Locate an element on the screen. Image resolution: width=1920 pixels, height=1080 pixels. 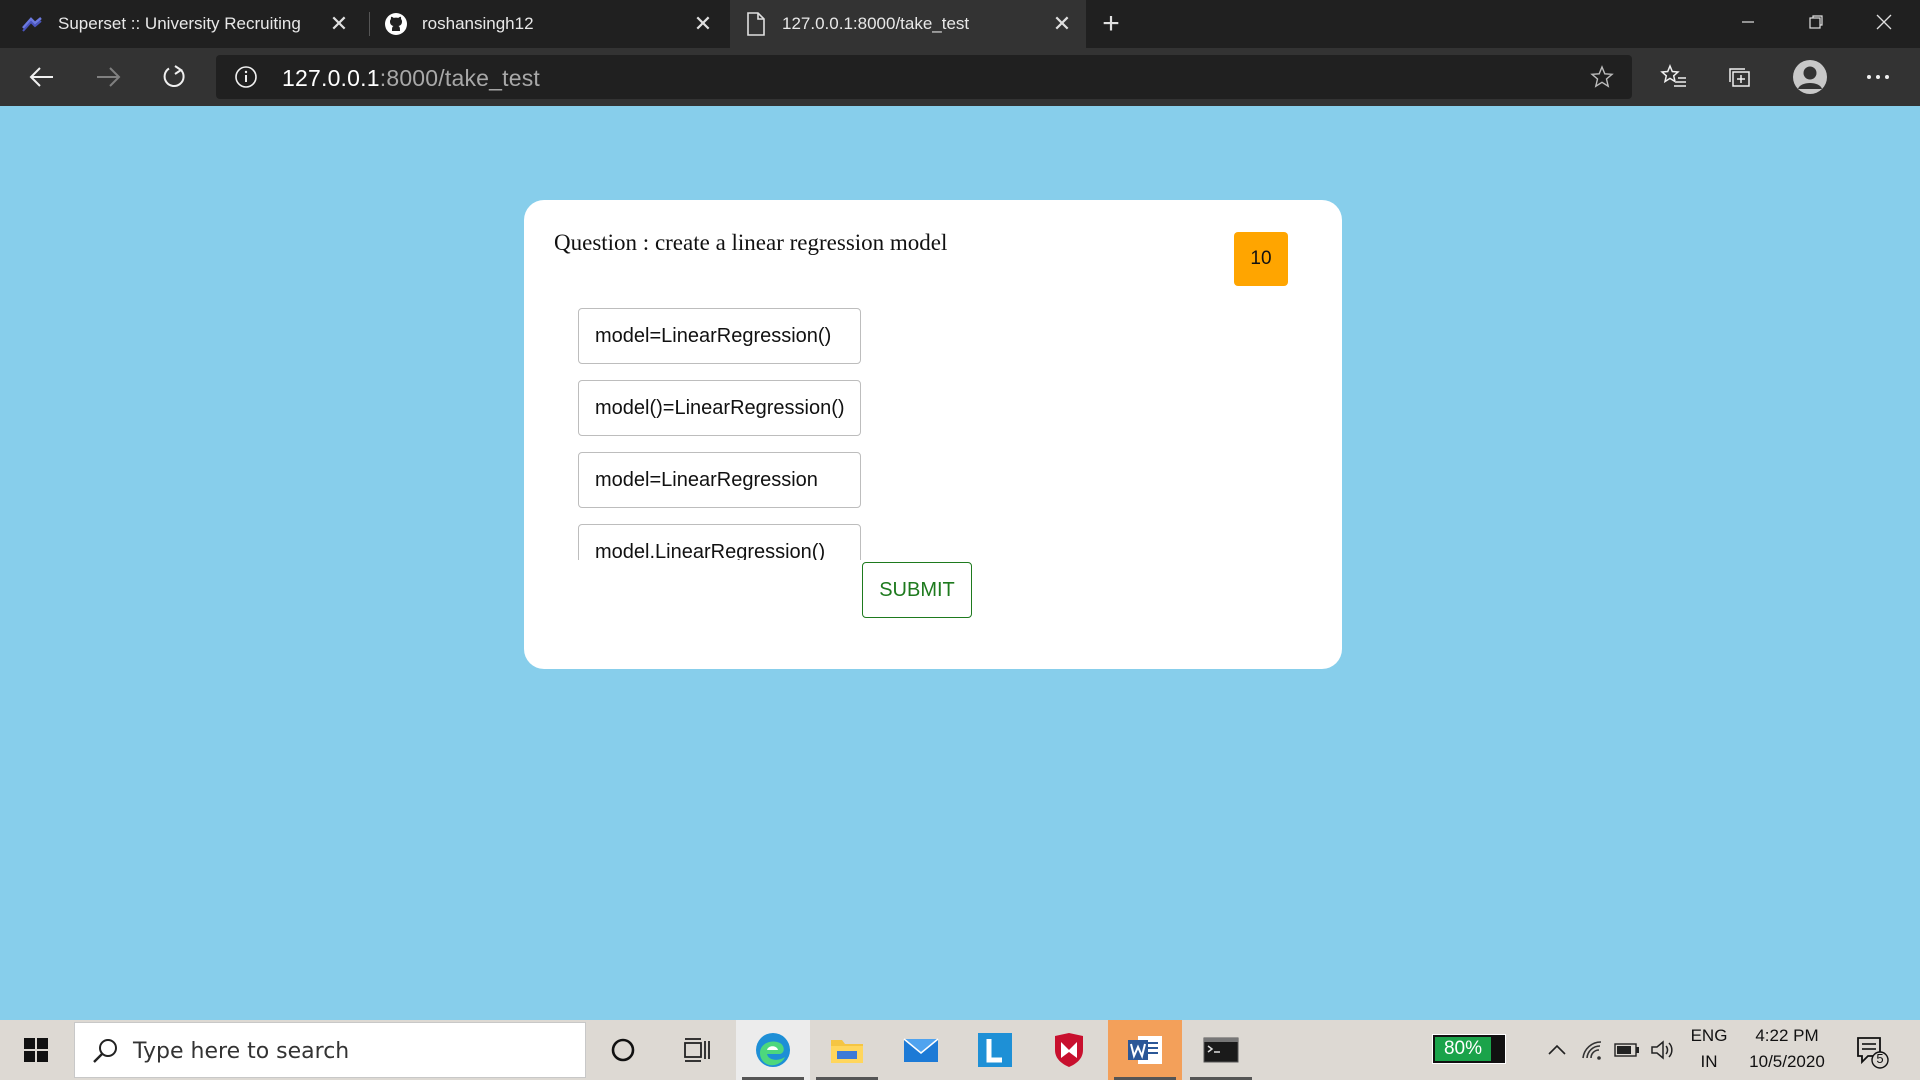
tab-take-test: 127.0.0.1:8000/take_test ✕ is located at coordinates (908, 24).